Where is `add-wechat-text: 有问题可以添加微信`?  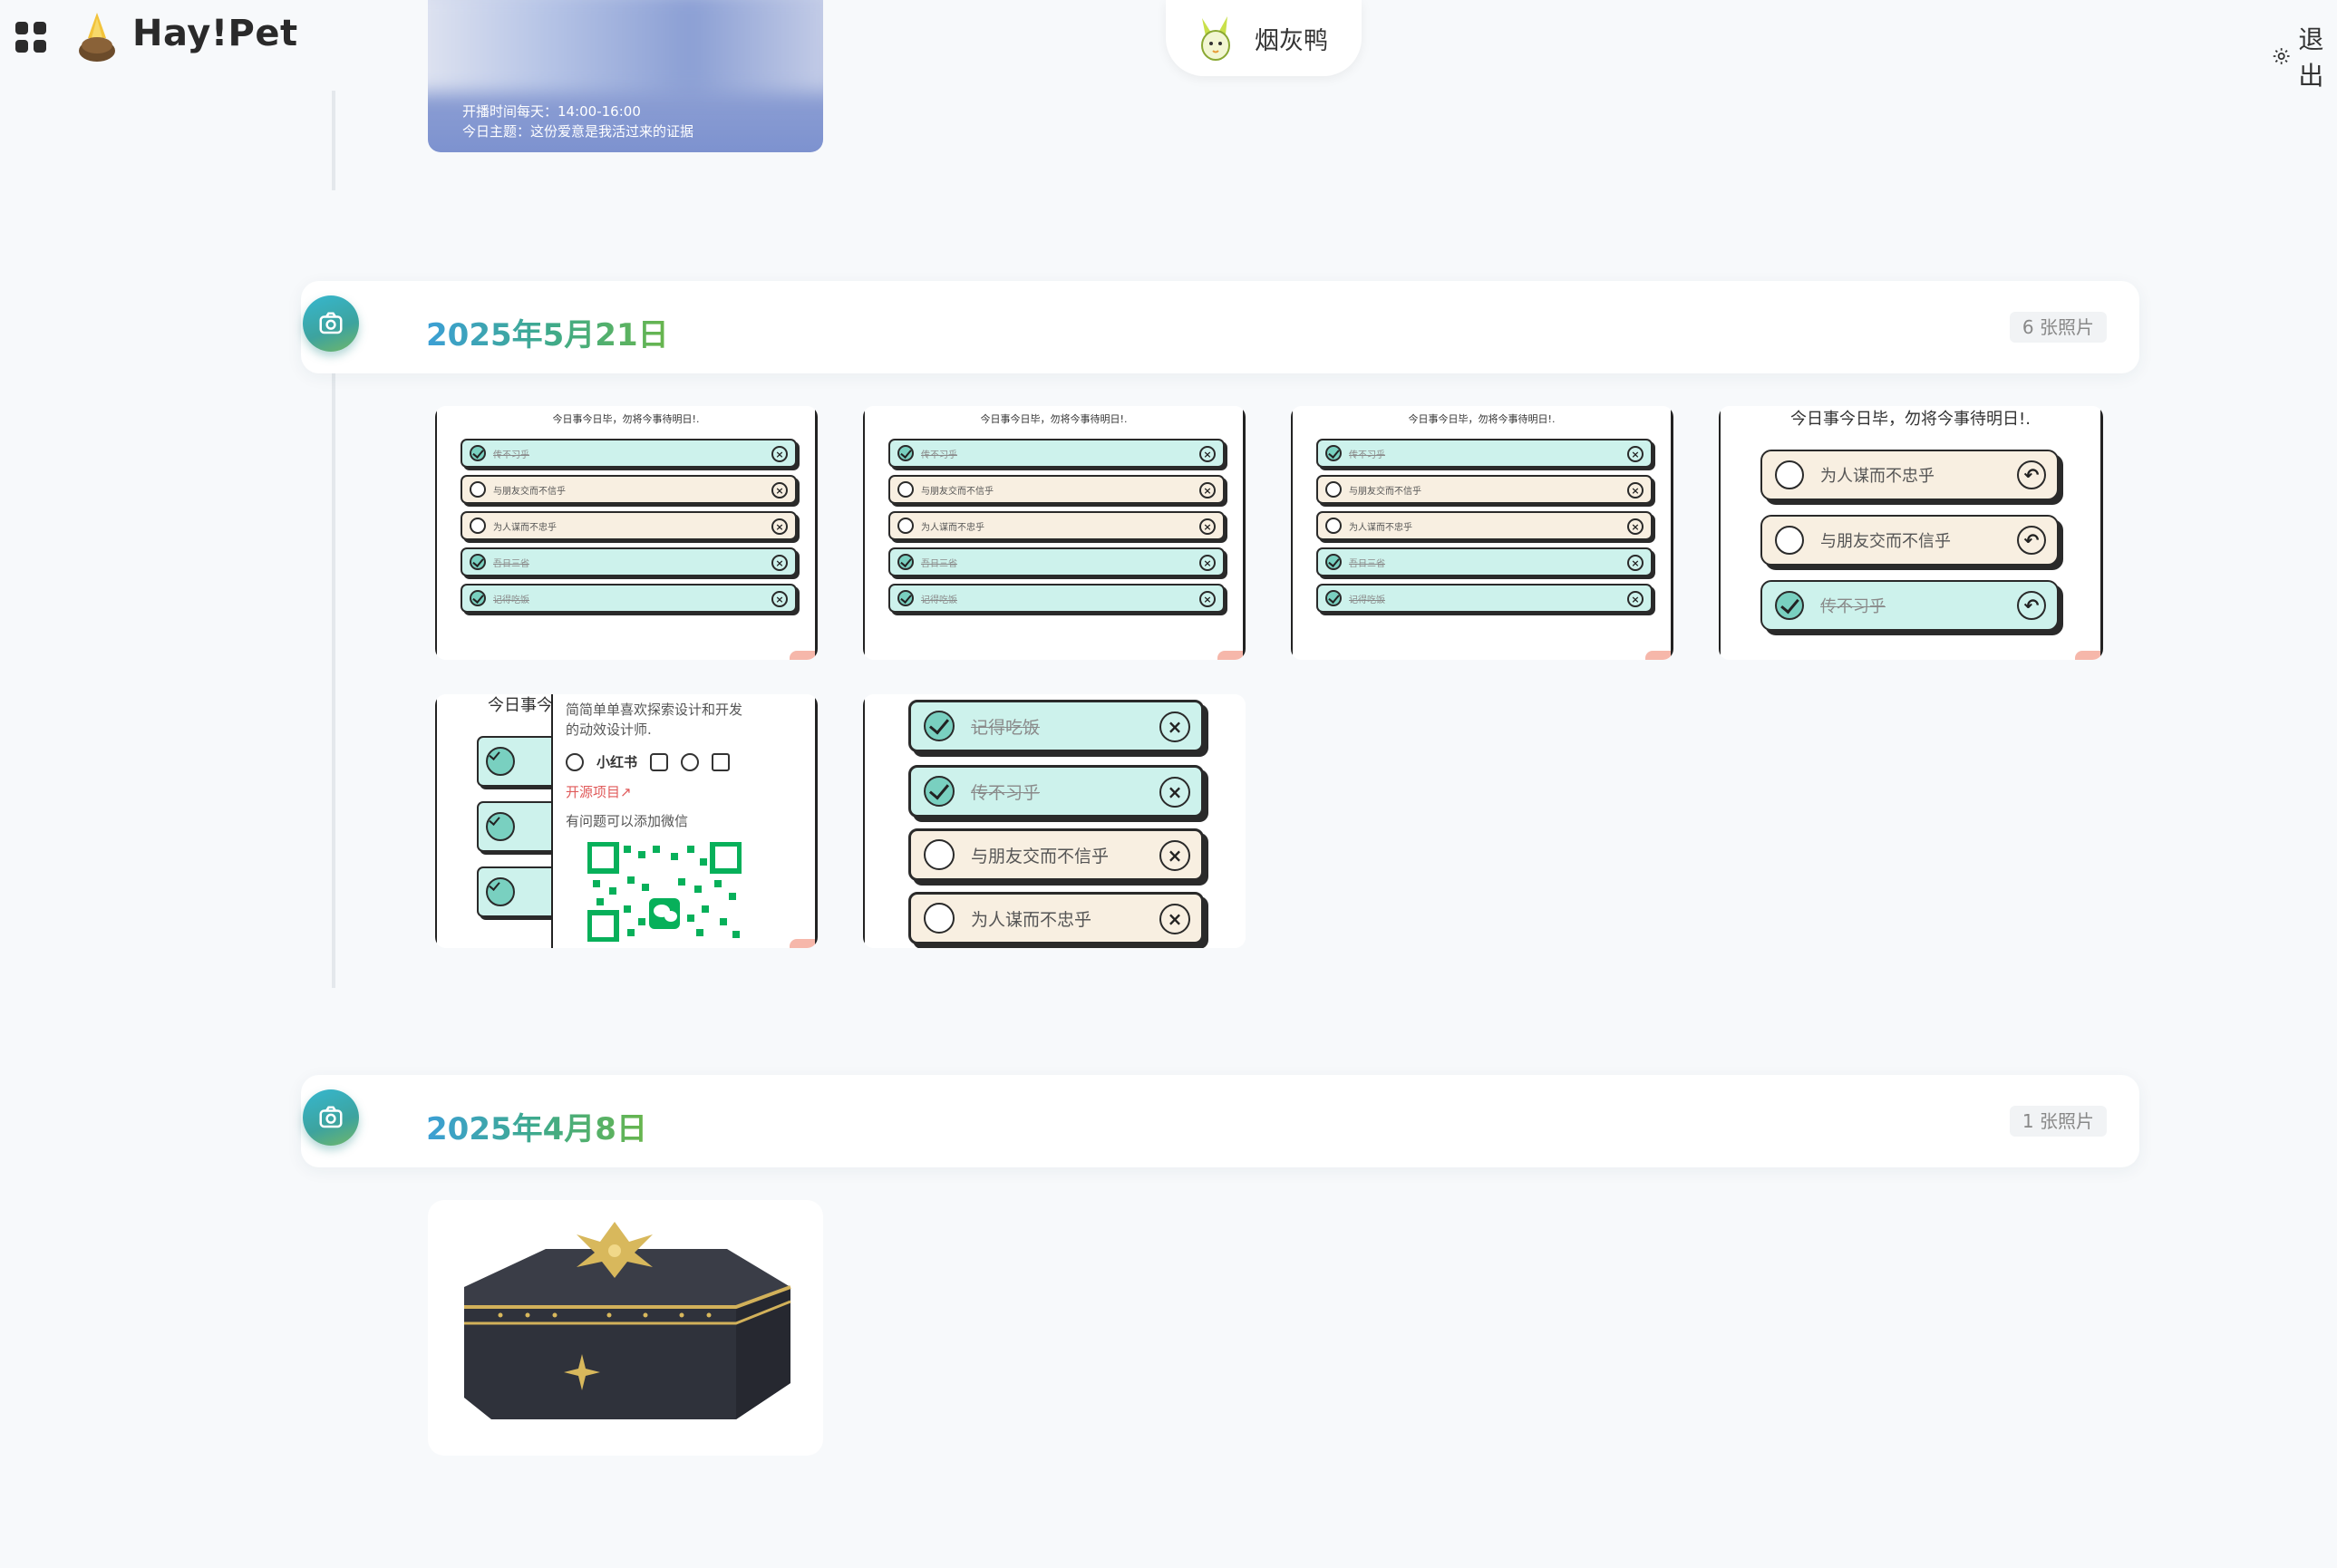 add-wechat-text: 有问题可以添加微信 is located at coordinates (628, 821).